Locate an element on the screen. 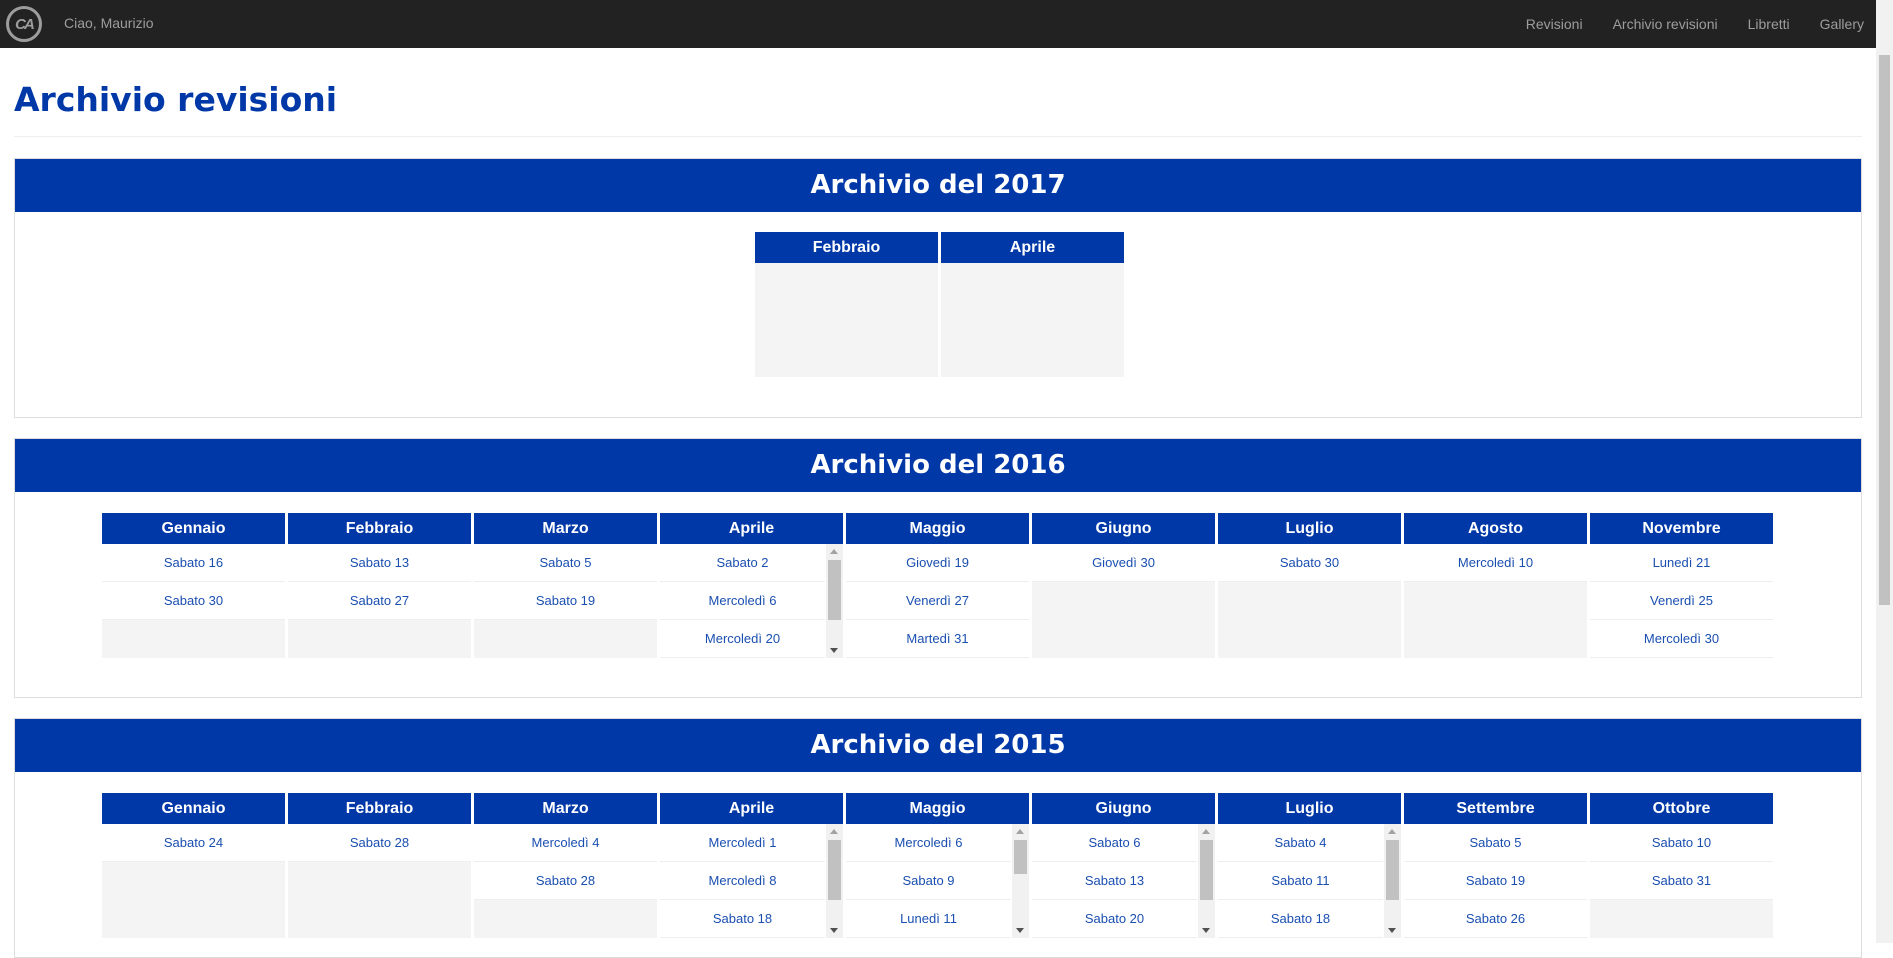 This screenshot has height=958, width=1893. month-column: Aprile is located at coordinates (1032, 304).